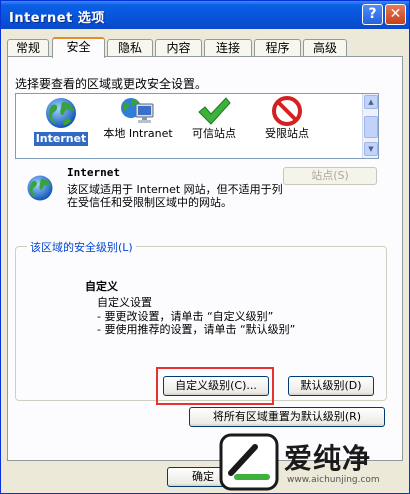  Describe the element at coordinates (57, 18) in the screenshot. I see `window-title: Internet 选项` at that location.